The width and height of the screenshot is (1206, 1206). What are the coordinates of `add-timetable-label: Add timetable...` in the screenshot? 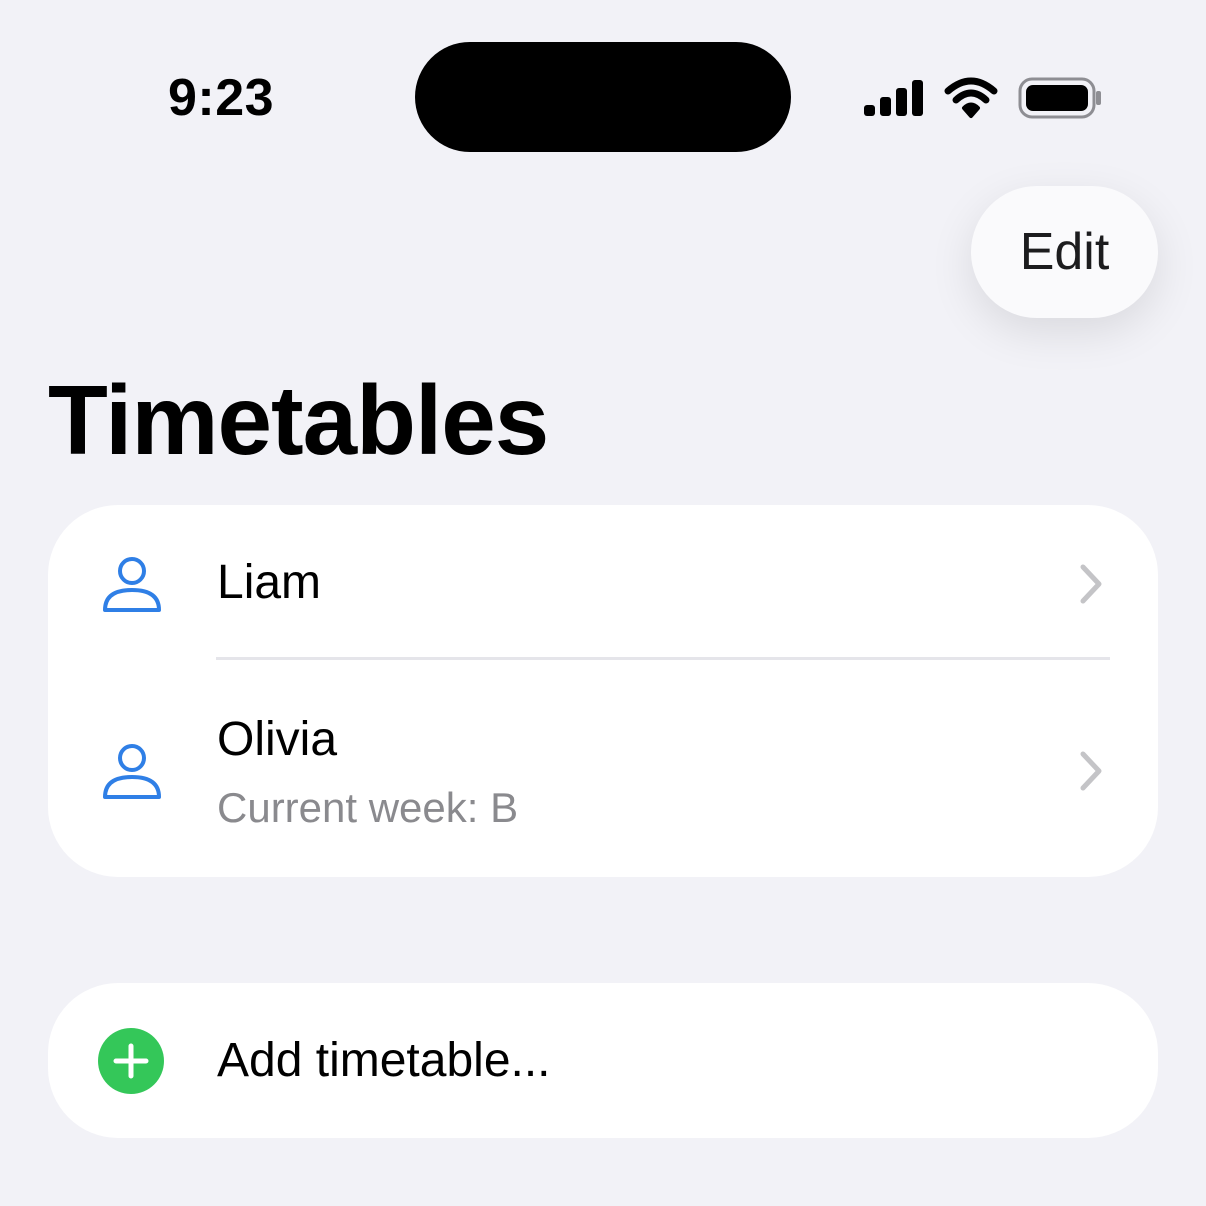 It's located at (384, 1060).